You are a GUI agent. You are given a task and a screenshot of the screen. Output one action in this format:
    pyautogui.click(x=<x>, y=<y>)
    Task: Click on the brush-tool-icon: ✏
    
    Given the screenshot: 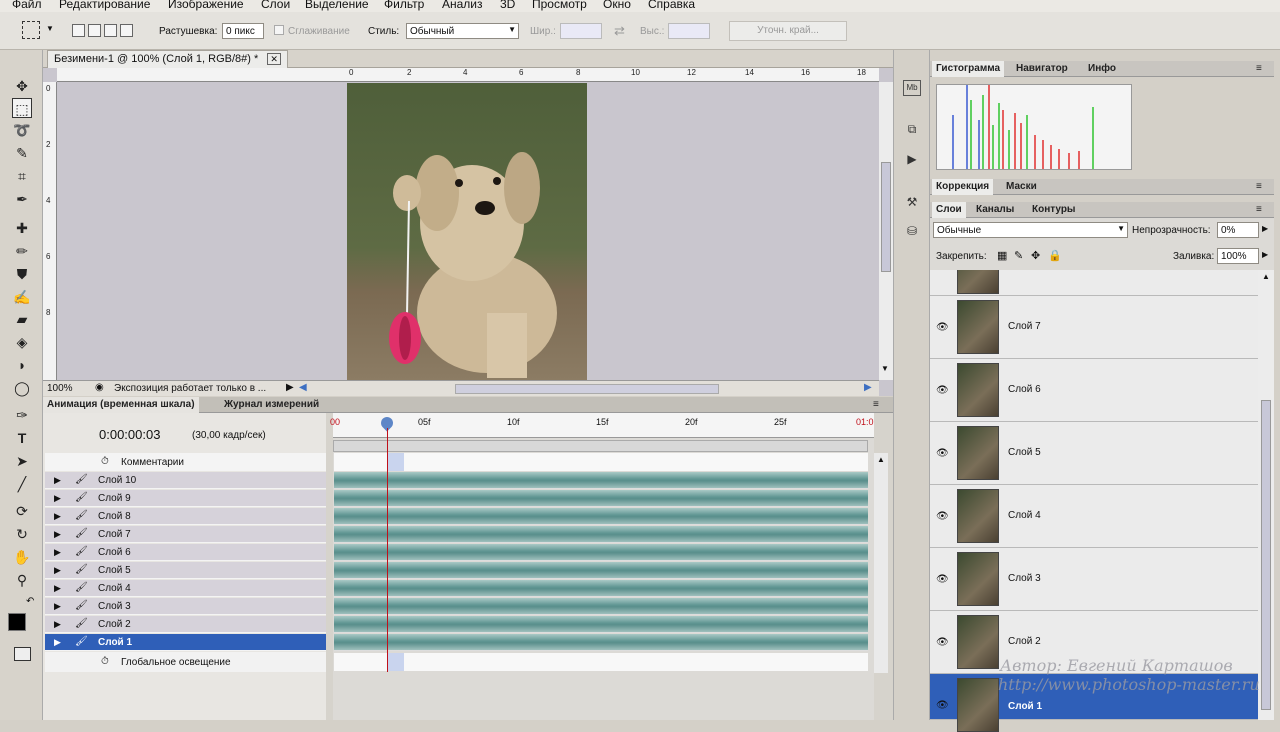 What is the action you would take?
    pyautogui.click(x=22, y=251)
    